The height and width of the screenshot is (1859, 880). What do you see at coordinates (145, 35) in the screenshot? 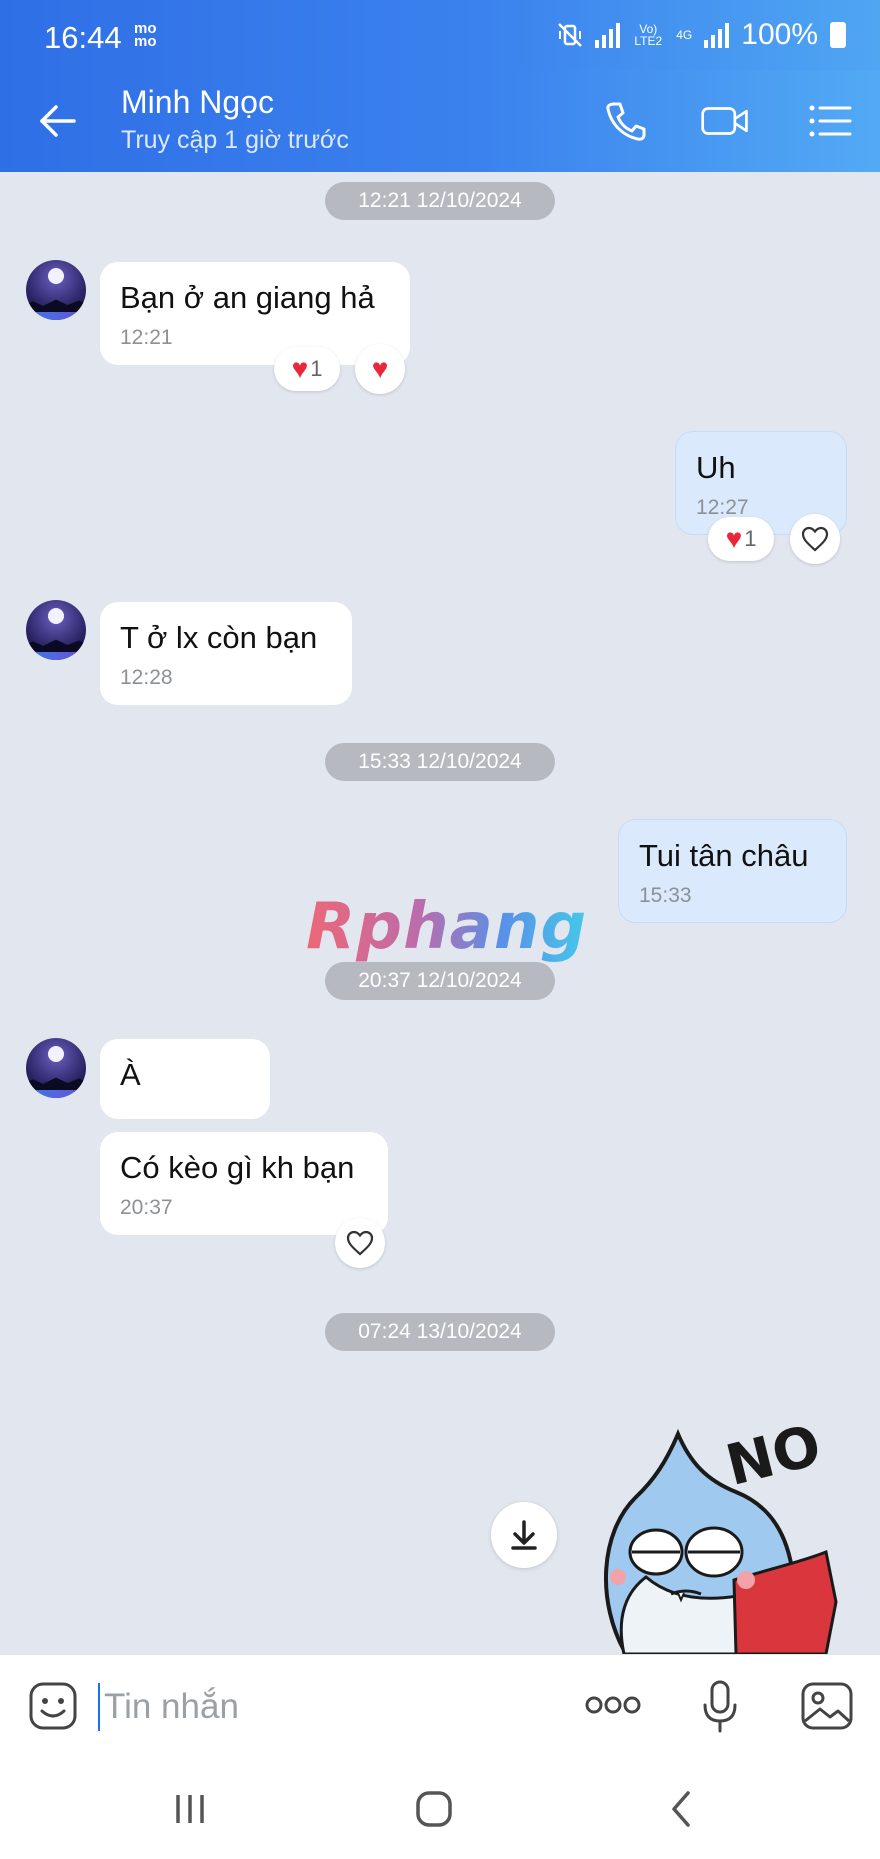
I see `momo-app-badge: mo mo` at bounding box center [145, 35].